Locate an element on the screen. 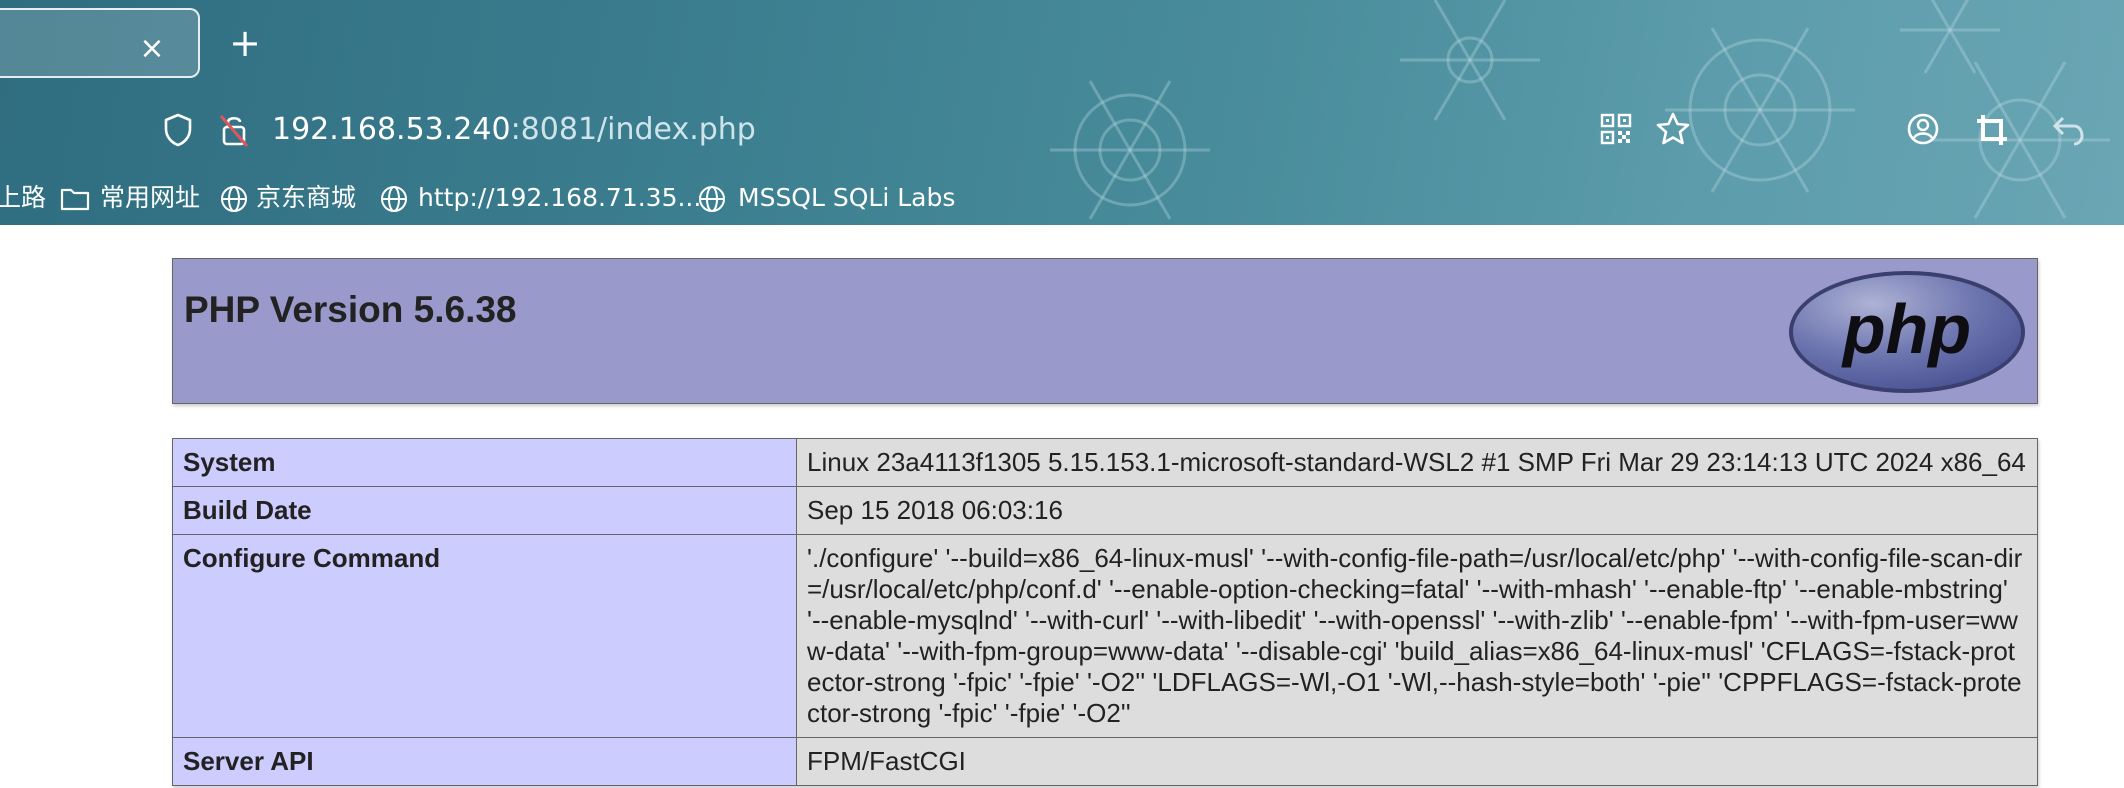 Image resolution: width=2124 pixels, height=788 pixels. bookmark-jd-mall: 京东商城 is located at coordinates (290, 198).